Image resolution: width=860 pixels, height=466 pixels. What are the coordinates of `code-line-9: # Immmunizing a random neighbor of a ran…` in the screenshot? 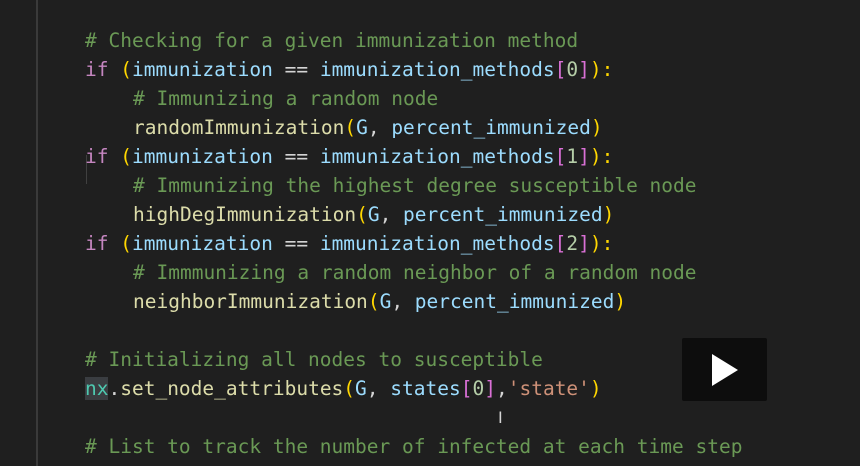 It's located at (415, 272).